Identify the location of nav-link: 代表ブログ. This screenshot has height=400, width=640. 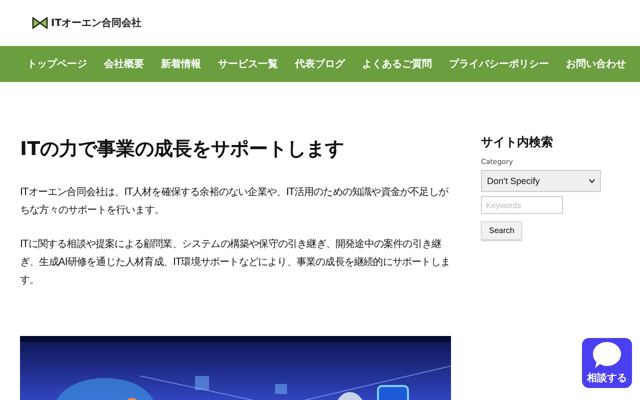
(320, 64).